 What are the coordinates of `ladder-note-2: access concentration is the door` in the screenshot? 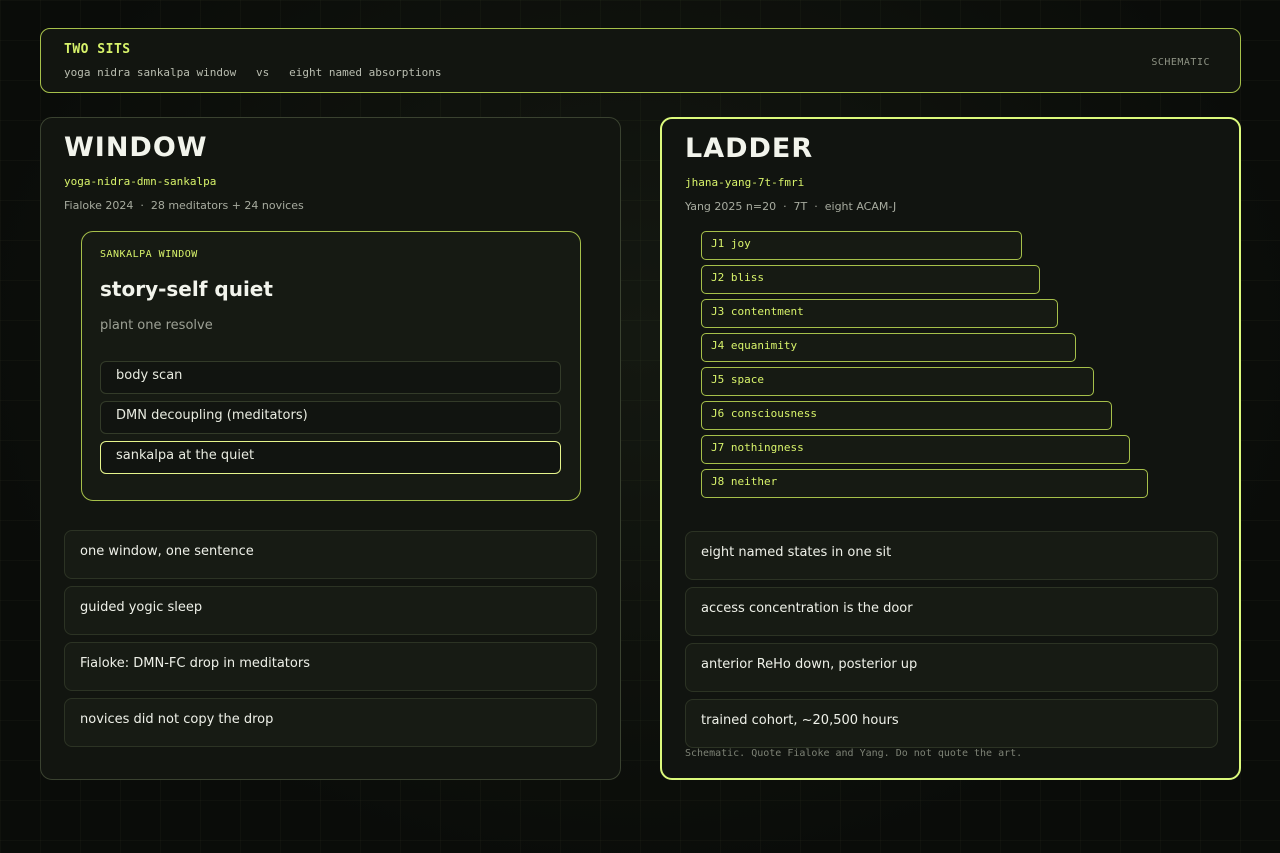 It's located at (951, 611).